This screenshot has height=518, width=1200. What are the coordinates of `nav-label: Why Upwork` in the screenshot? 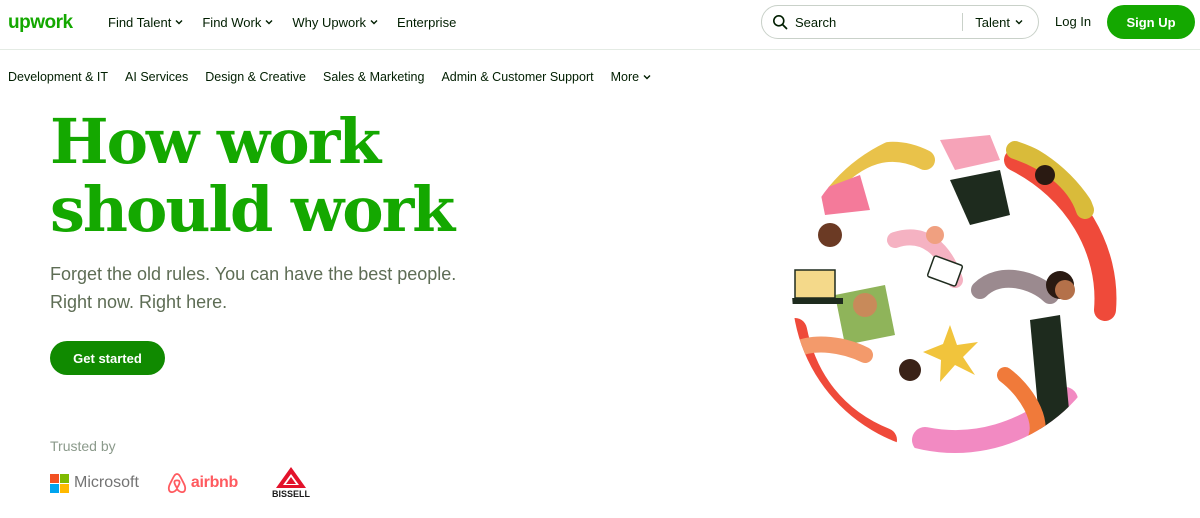 It's located at (329, 22).